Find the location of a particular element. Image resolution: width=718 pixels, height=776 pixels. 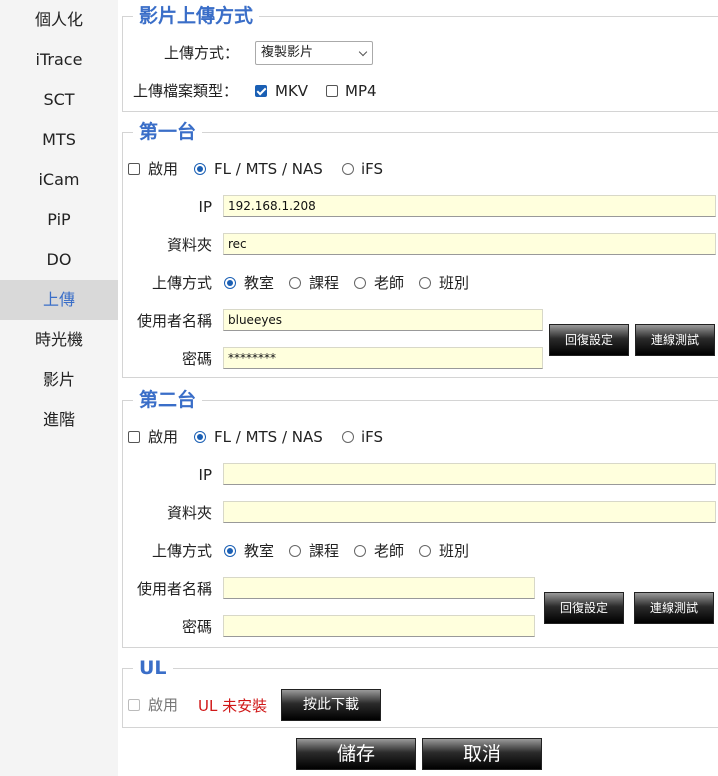

upload-method-select: 複製影片 is located at coordinates (314, 53).